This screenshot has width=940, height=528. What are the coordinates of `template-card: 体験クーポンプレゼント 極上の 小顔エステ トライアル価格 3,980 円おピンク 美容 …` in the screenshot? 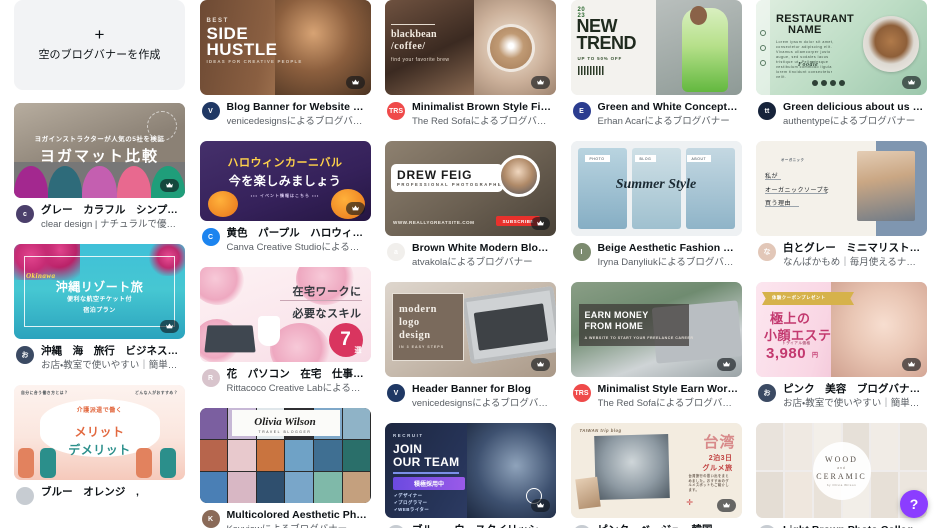 It's located at (841, 346).